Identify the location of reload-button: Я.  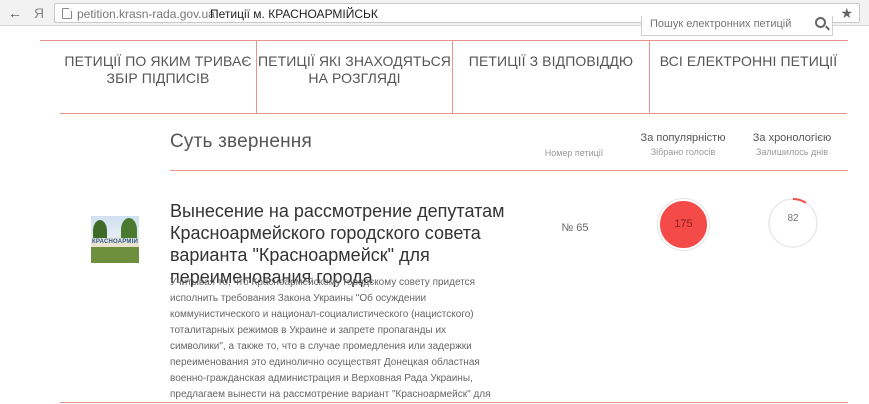
(39, 13).